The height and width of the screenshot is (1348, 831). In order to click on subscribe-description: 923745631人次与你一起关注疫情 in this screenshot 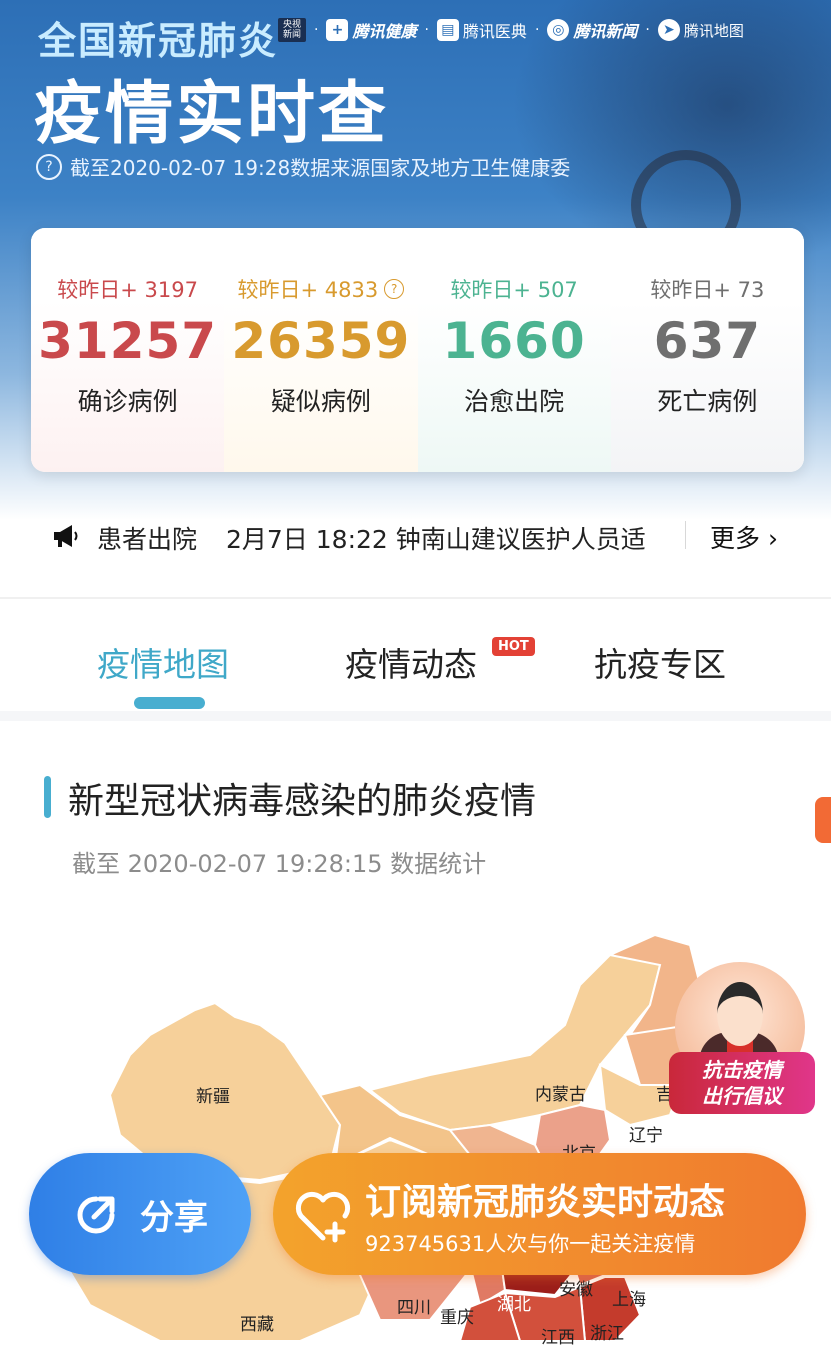, I will do `click(530, 1244)`.